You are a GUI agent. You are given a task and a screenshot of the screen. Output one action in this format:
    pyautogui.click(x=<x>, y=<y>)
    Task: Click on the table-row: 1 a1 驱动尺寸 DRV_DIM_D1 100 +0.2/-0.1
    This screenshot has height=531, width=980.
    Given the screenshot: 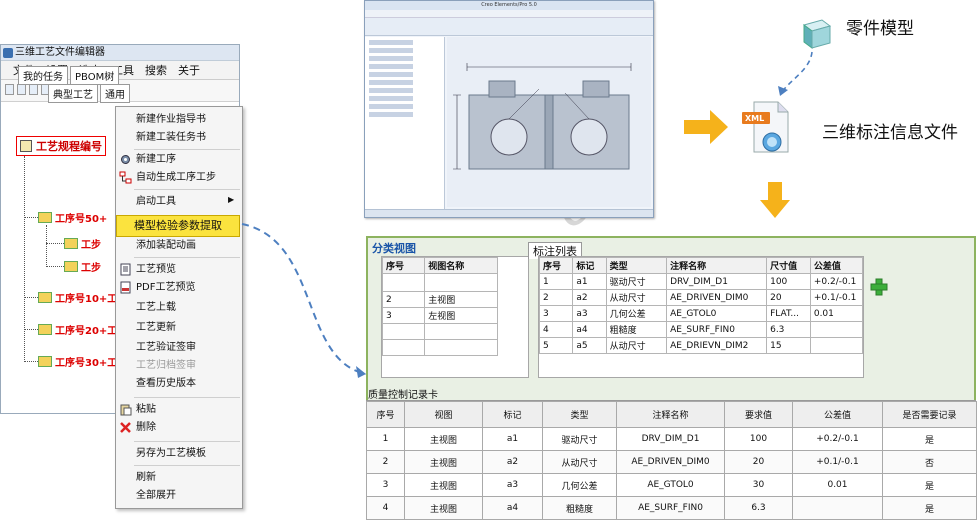 What is the action you would take?
    pyautogui.click(x=701, y=281)
    